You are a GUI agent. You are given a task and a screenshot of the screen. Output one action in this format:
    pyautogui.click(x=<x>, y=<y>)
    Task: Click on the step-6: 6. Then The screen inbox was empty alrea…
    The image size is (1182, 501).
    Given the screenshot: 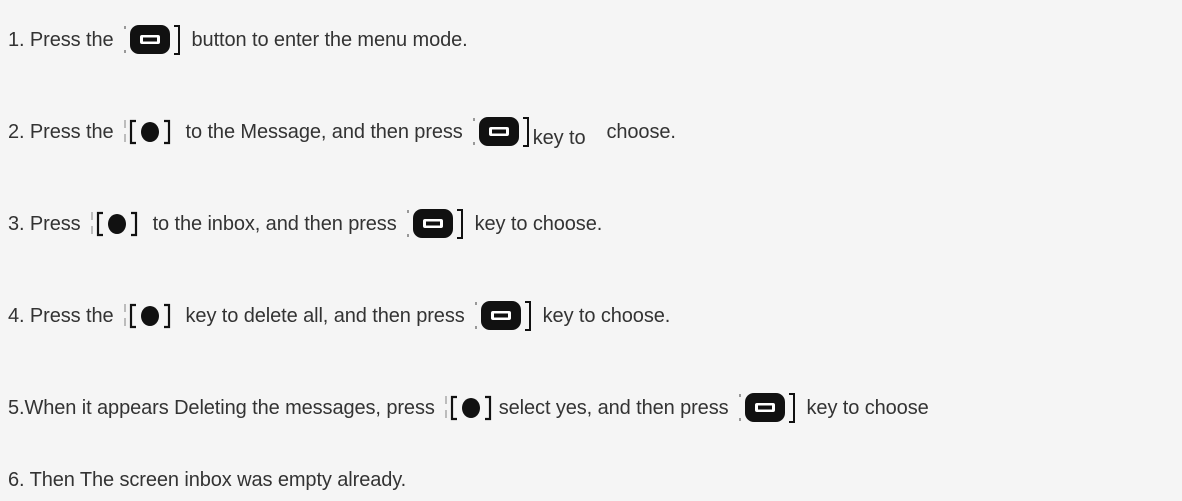 What is the action you would take?
    pyautogui.click(x=207, y=480)
    